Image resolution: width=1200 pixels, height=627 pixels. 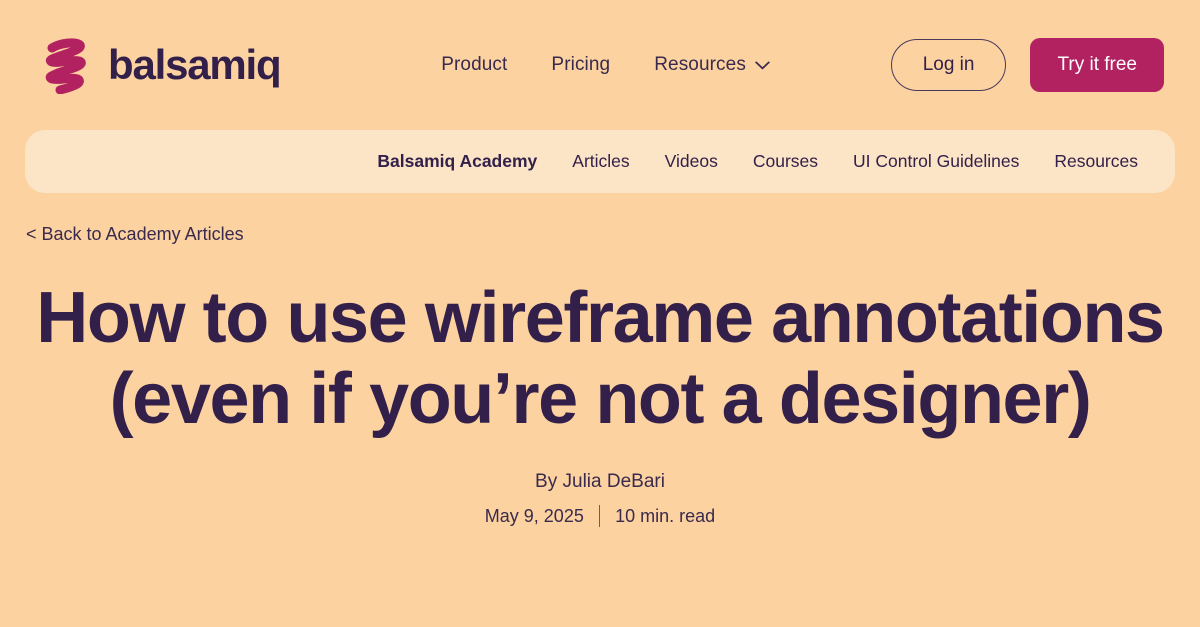 I want to click on header-actions: Log in Try it free, so click(x=1027, y=65).